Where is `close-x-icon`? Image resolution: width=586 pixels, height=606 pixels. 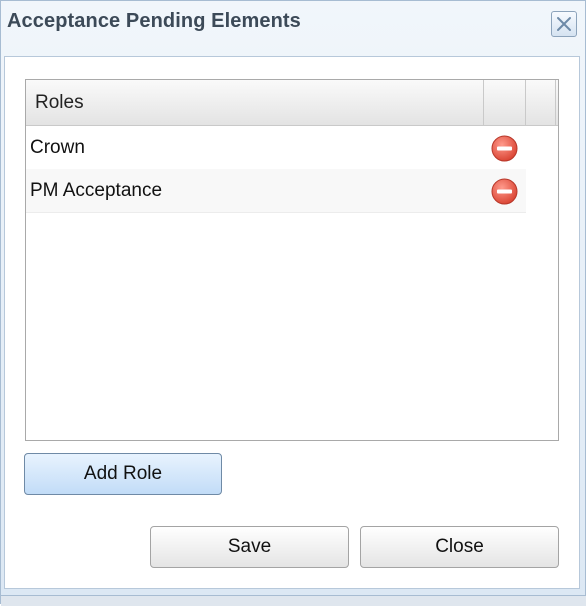 close-x-icon is located at coordinates (564, 24).